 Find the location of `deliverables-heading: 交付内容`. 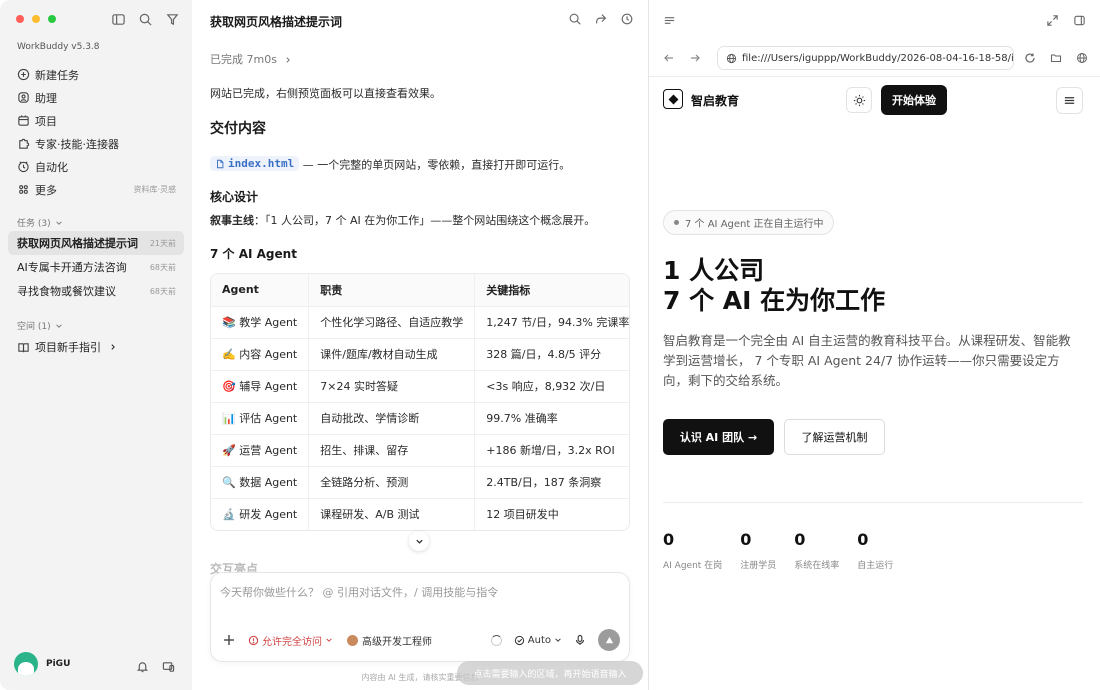

deliverables-heading: 交付内容 is located at coordinates (238, 129).